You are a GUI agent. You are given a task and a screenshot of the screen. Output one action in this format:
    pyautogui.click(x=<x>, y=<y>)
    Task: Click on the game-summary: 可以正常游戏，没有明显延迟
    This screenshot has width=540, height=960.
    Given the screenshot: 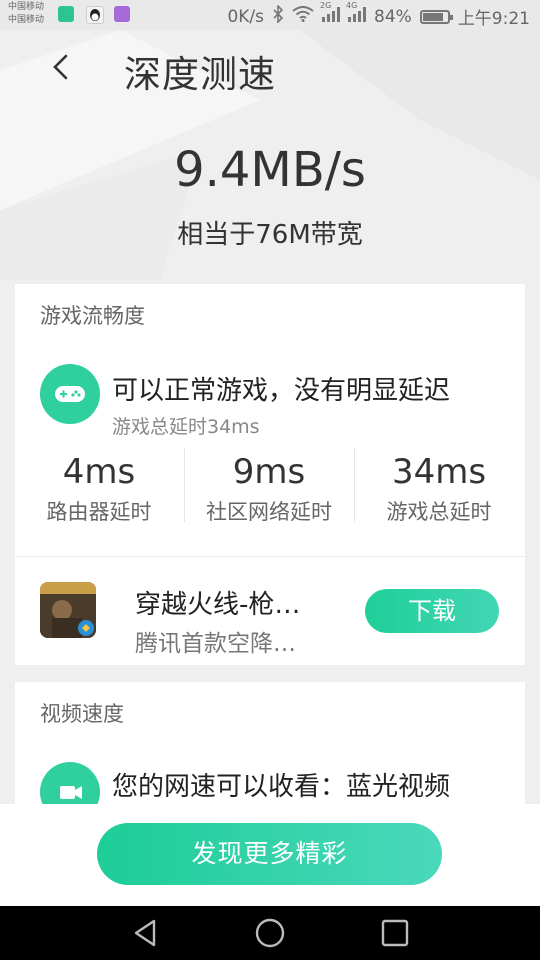 What is the action you would take?
    pyautogui.click(x=281, y=391)
    